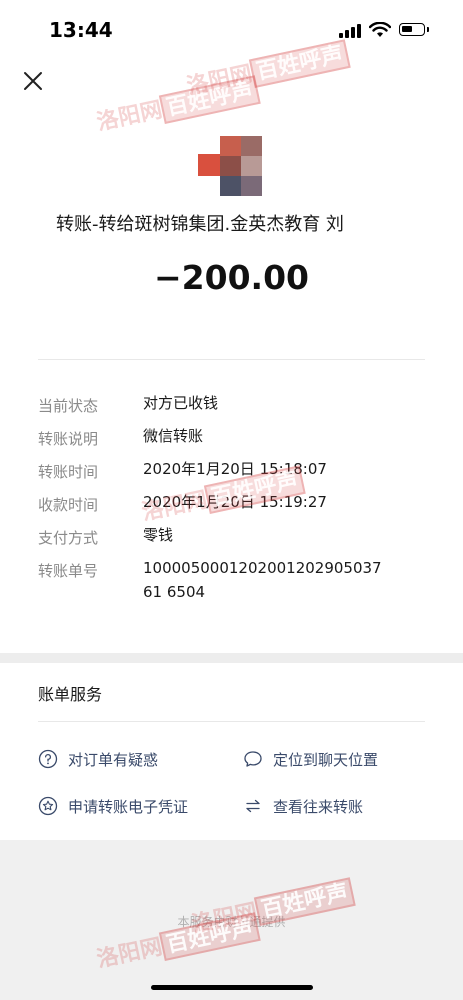 This screenshot has width=463, height=1000. Describe the element at coordinates (68, 406) in the screenshot. I see `status-label: 当前状态` at that location.